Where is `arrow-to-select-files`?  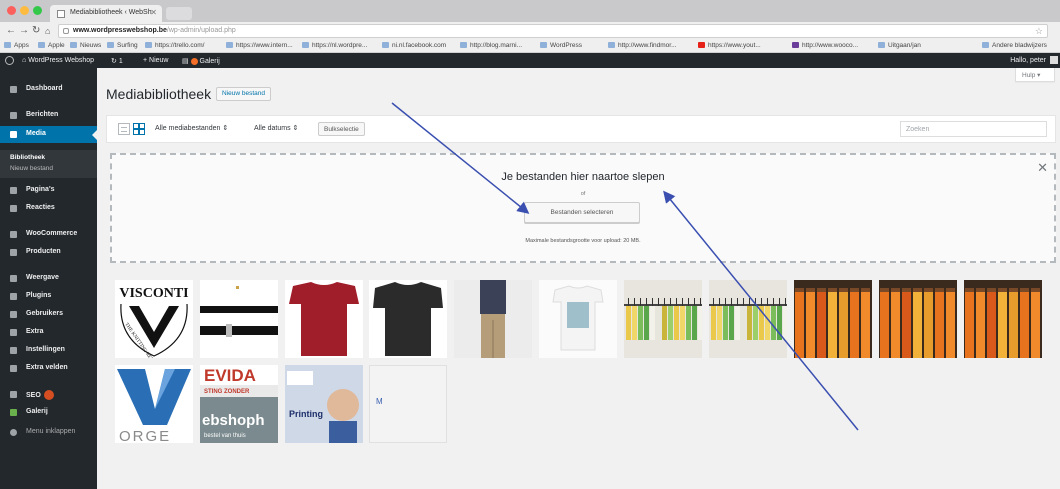 arrow-to-select-files is located at coordinates (460, 158).